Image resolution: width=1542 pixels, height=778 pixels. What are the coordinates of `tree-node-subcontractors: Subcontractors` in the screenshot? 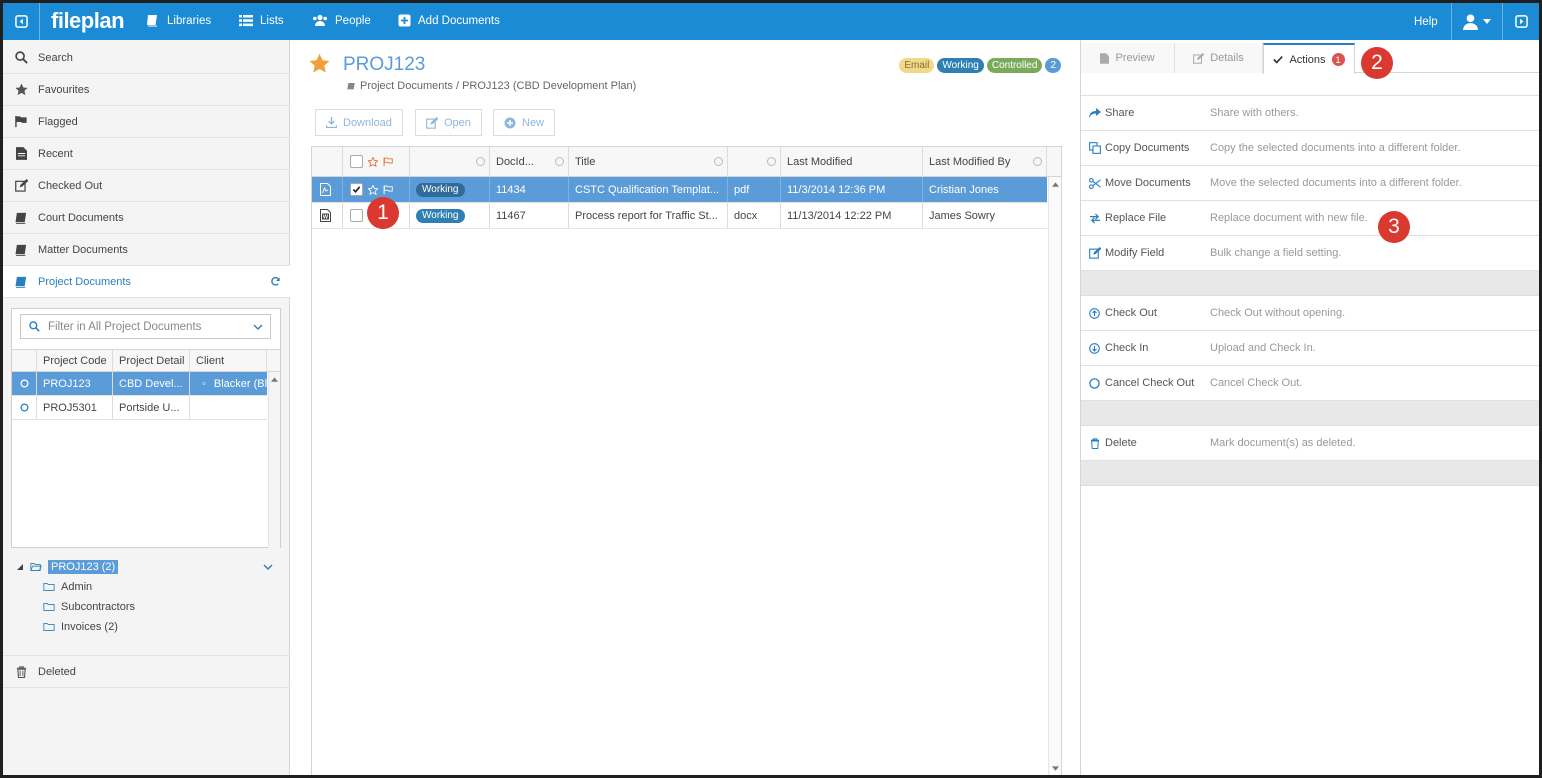 It's located at (89, 607).